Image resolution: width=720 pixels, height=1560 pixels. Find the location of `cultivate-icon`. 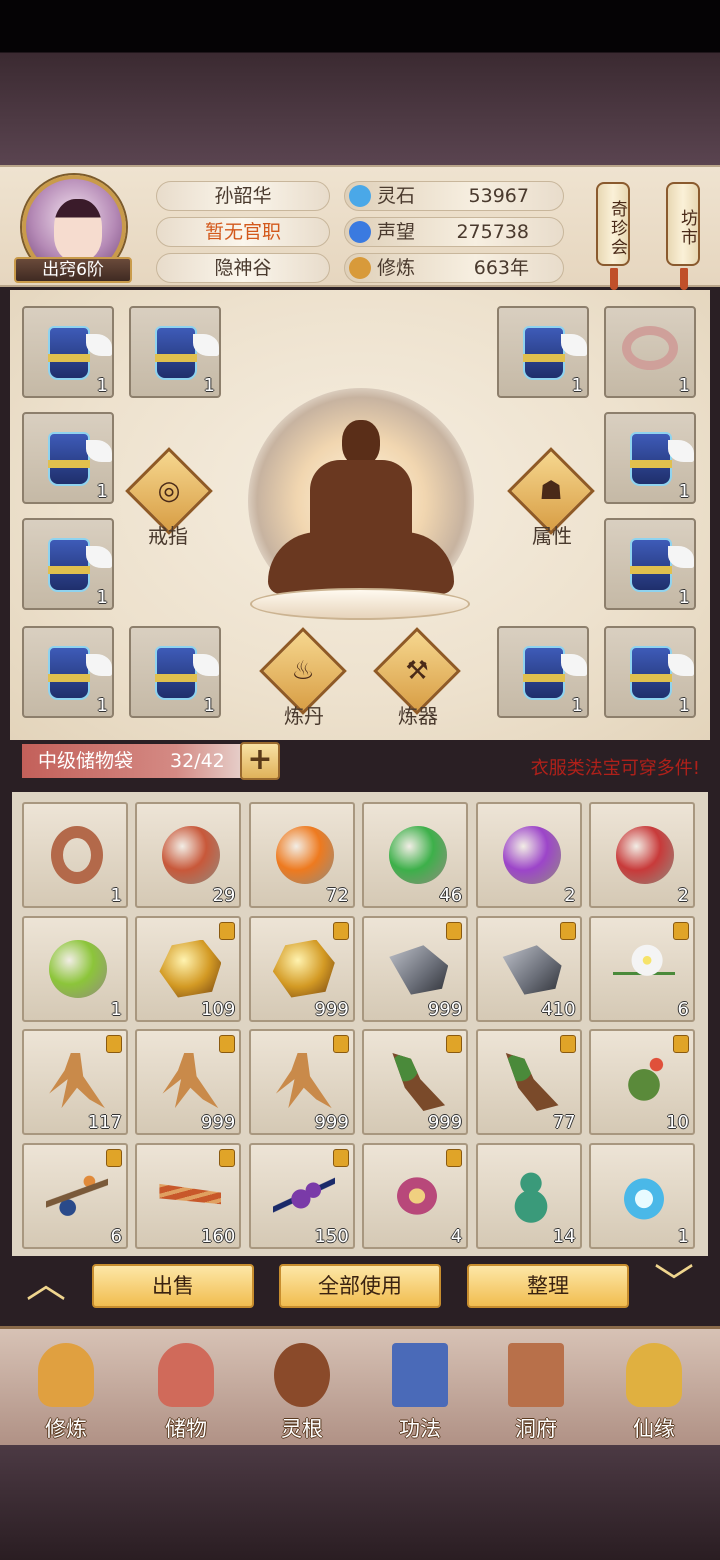

cultivate-icon is located at coordinates (66, 1375).